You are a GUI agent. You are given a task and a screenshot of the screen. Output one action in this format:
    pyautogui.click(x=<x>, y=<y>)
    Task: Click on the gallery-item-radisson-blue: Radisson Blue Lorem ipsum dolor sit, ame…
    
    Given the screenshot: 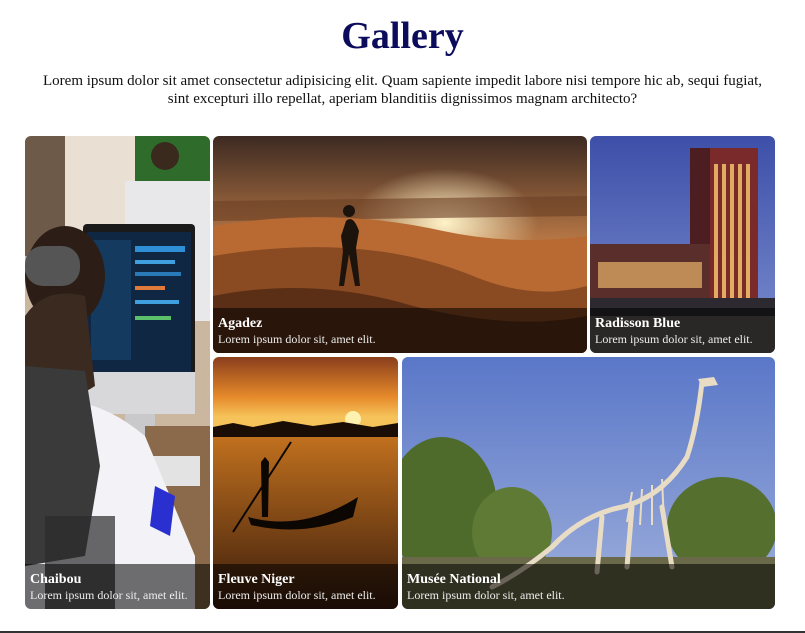 What is the action you would take?
    pyautogui.click(x=682, y=244)
    